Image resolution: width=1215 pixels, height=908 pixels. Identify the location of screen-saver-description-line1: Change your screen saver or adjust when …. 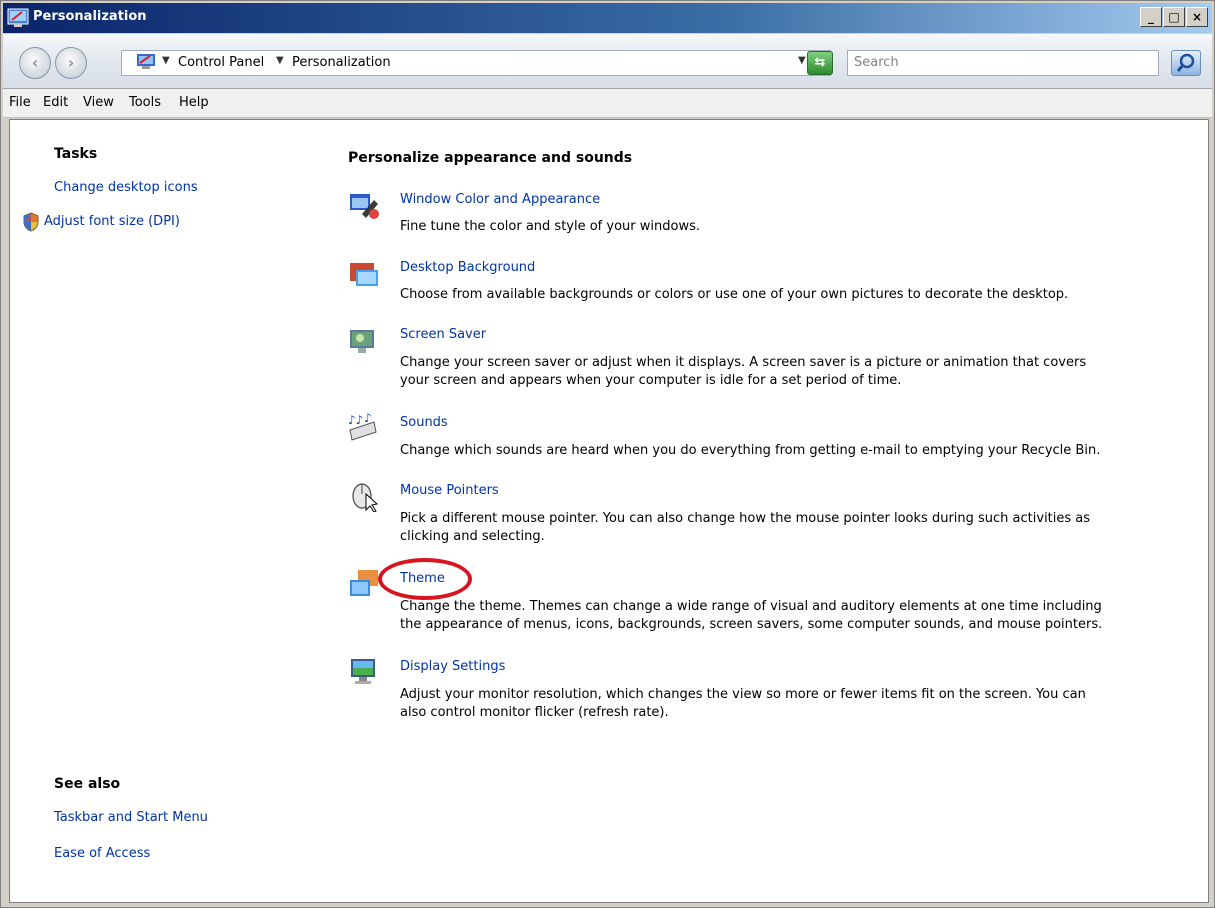
(743, 362).